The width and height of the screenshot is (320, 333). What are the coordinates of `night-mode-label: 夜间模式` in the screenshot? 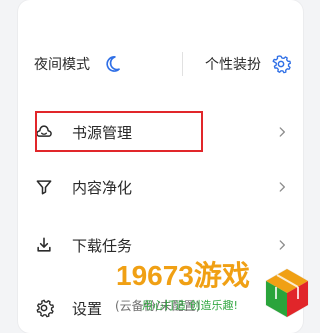 It's located at (62, 65).